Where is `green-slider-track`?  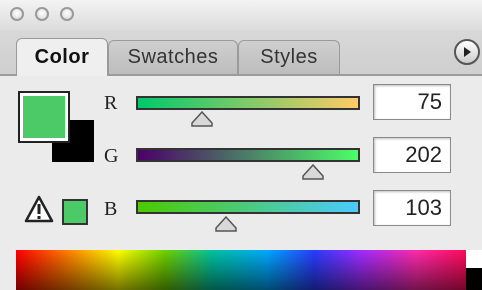 green-slider-track is located at coordinates (248, 155).